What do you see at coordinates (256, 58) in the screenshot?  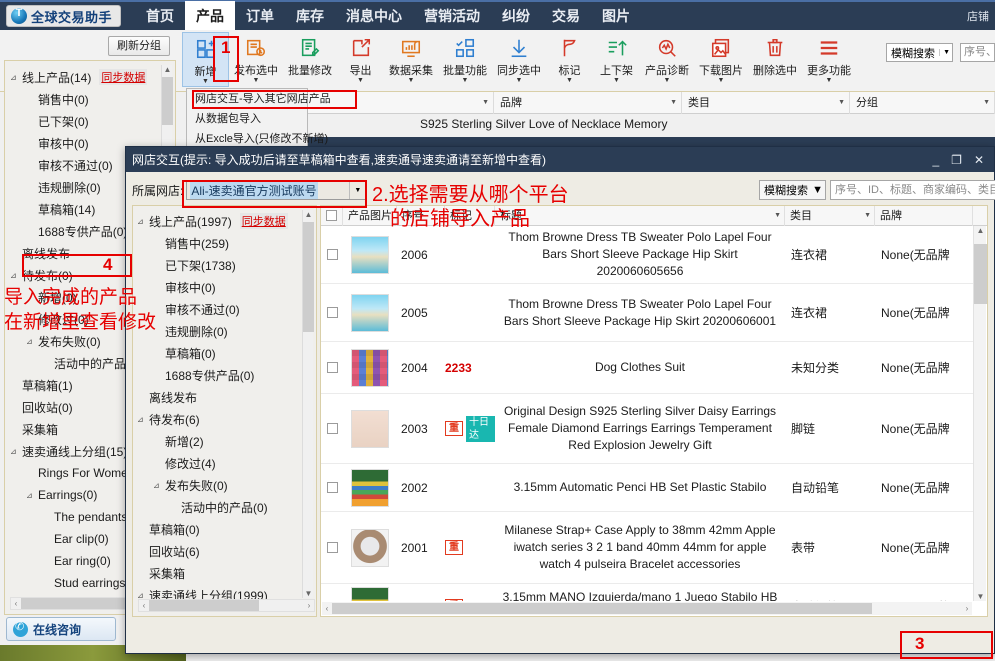 I see `tool-publish: 发布选中 ▼` at bounding box center [256, 58].